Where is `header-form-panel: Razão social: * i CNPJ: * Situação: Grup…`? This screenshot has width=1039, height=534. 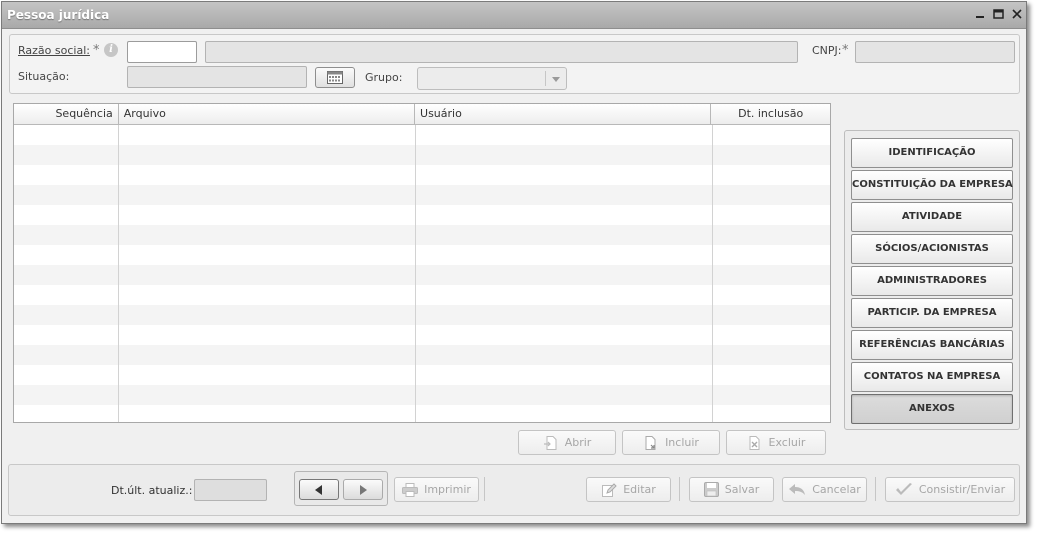
header-form-panel: Razão social: * i CNPJ: * Situação: Grup… is located at coordinates (514, 64).